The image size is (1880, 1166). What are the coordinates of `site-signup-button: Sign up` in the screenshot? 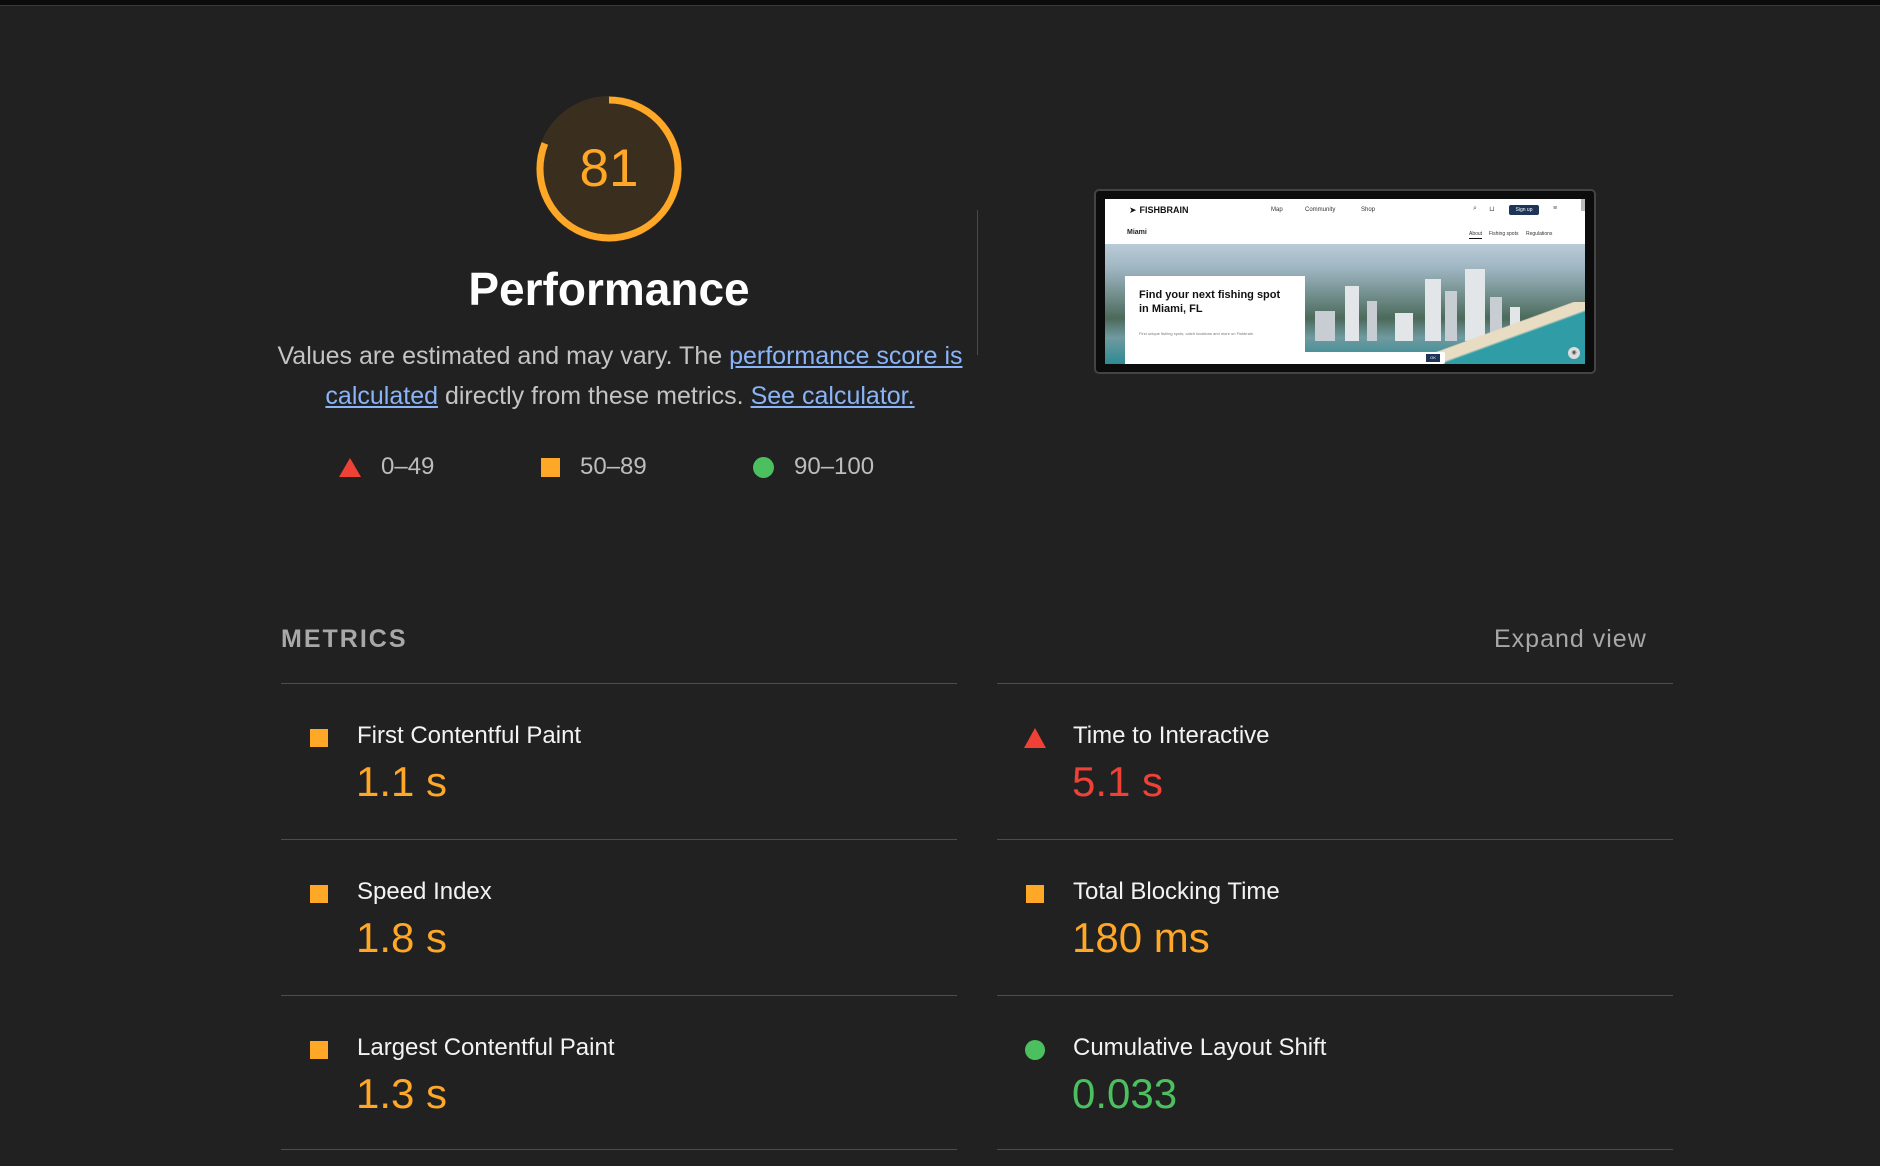 It's located at (1524, 210).